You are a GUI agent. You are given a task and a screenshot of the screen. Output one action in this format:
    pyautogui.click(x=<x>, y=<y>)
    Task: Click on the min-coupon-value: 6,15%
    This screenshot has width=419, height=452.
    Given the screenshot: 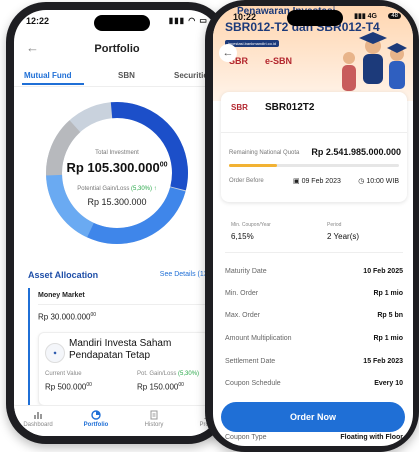 What is the action you would take?
    pyautogui.click(x=242, y=236)
    